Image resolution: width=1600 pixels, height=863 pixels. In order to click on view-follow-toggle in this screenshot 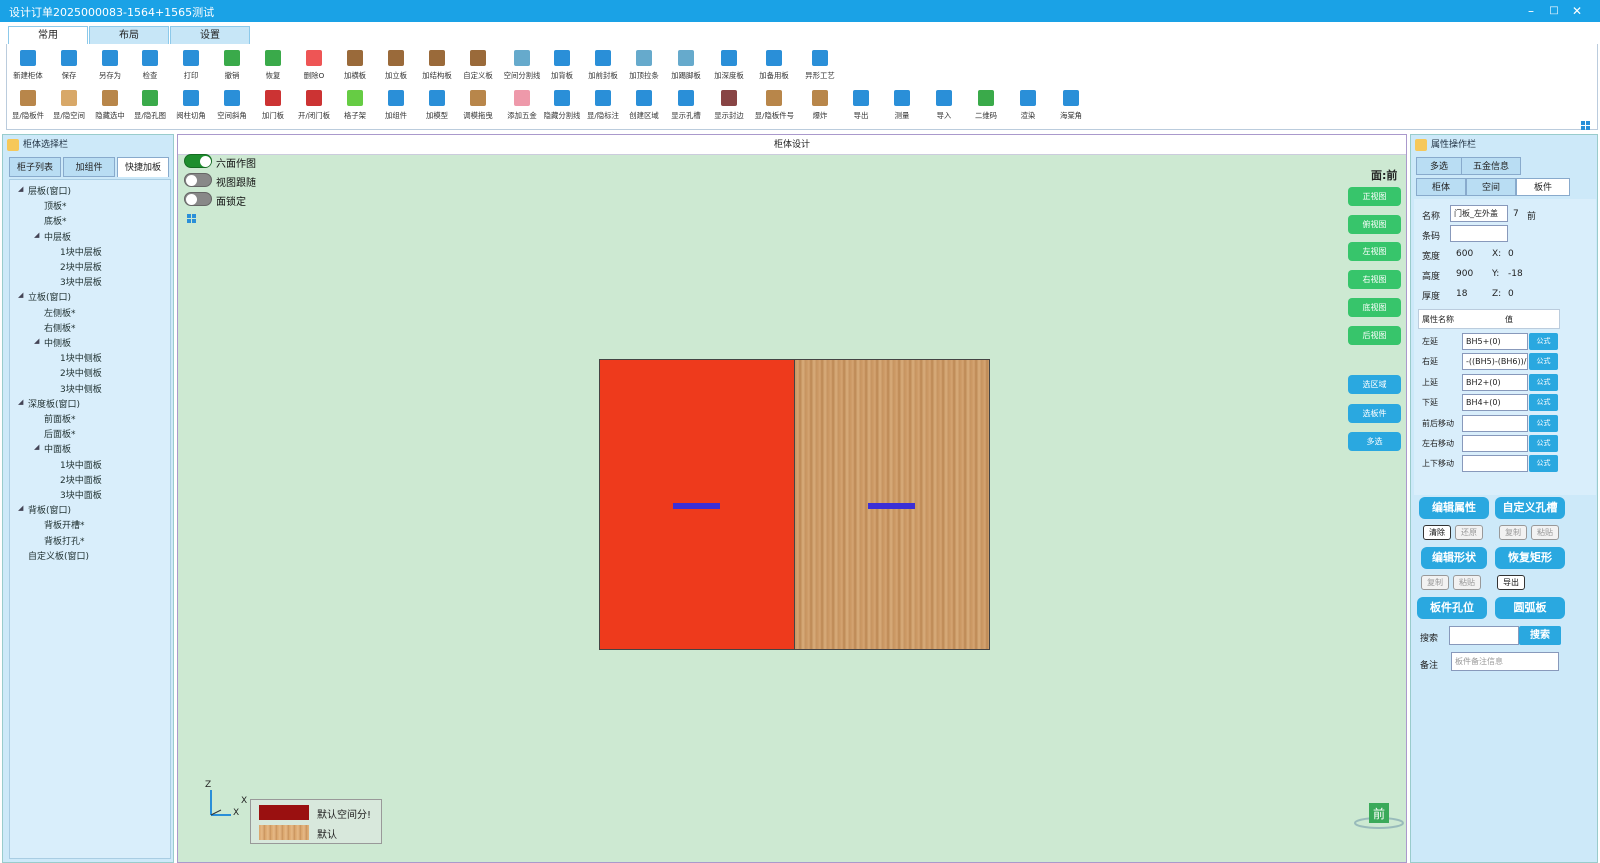, I will do `click(198, 180)`.